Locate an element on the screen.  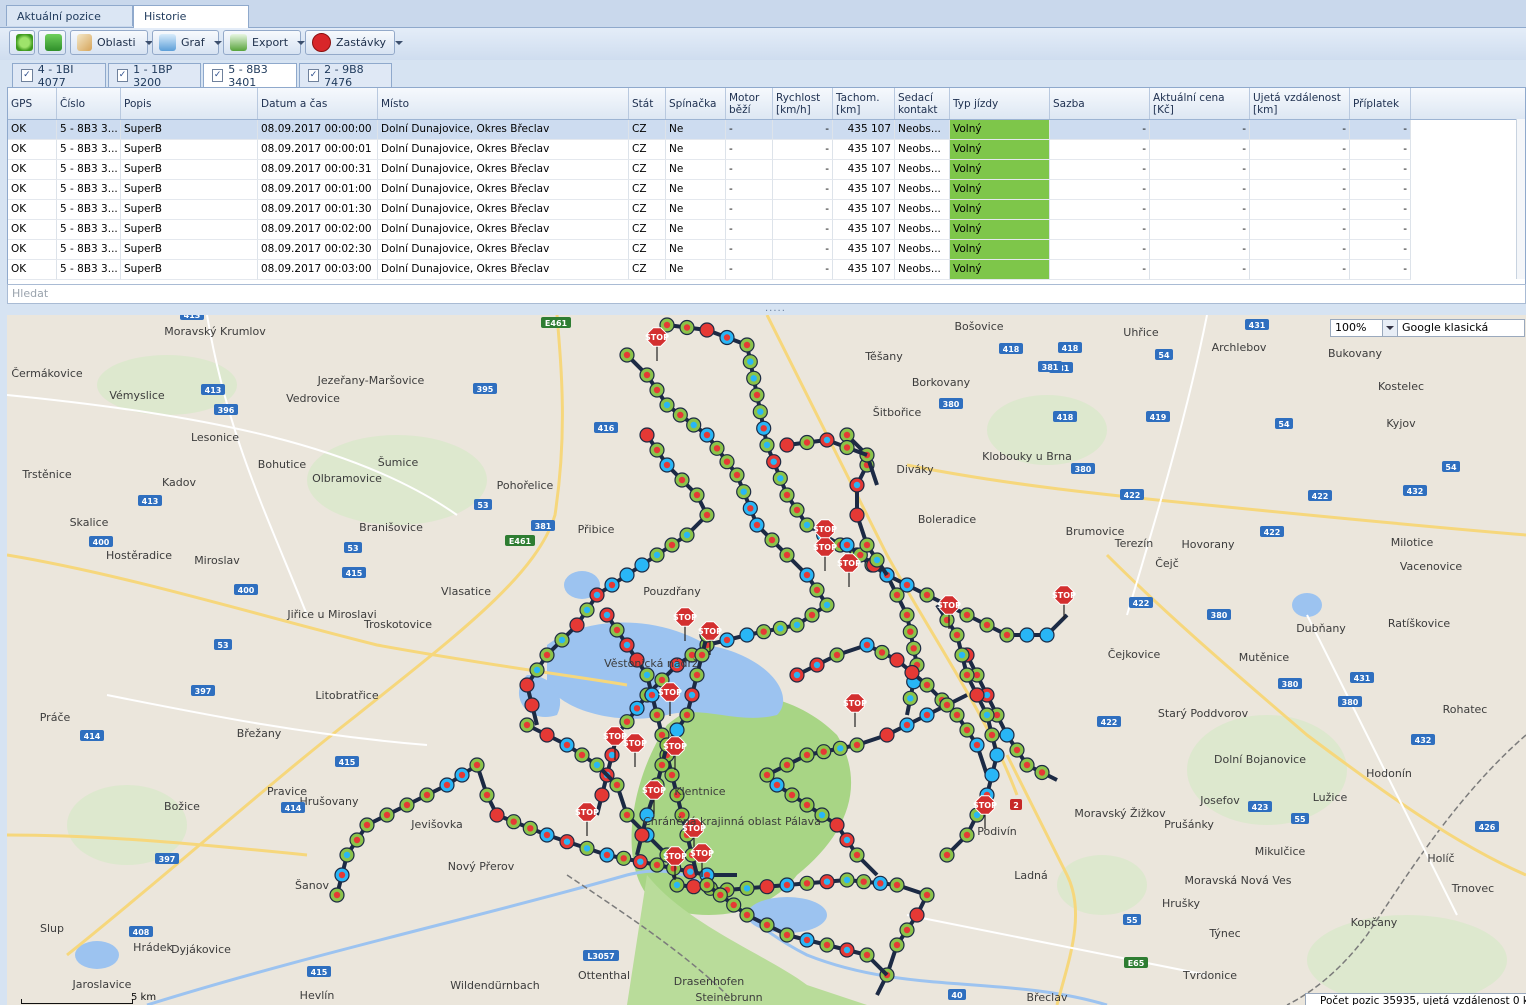
zoom-select: 100% is located at coordinates (1364, 328).